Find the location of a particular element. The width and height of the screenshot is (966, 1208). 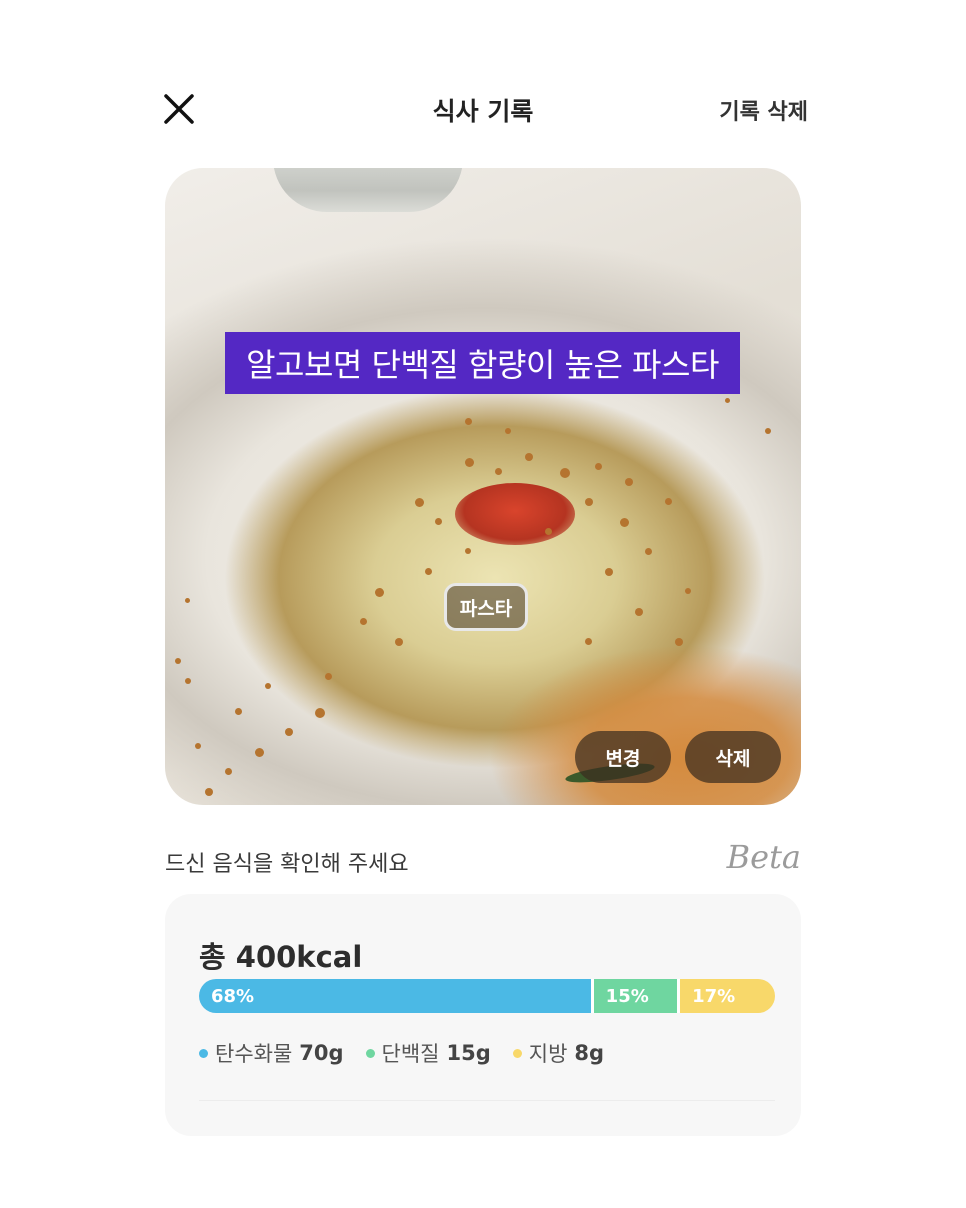

macro-legend: 탄수화물 70g 단백질 15g 지방 8g is located at coordinates (412, 1053).